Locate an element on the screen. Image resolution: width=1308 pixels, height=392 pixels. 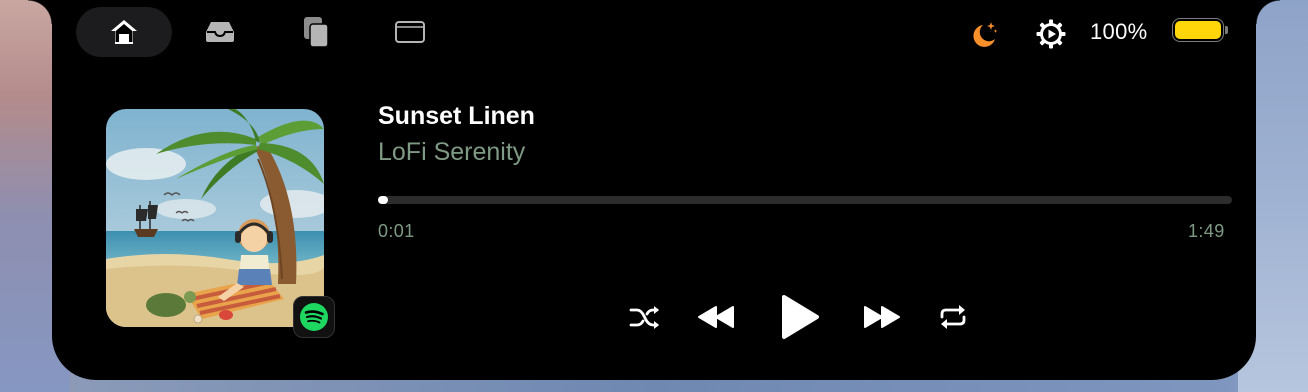
moon-stars-icon is located at coordinates (985, 34).